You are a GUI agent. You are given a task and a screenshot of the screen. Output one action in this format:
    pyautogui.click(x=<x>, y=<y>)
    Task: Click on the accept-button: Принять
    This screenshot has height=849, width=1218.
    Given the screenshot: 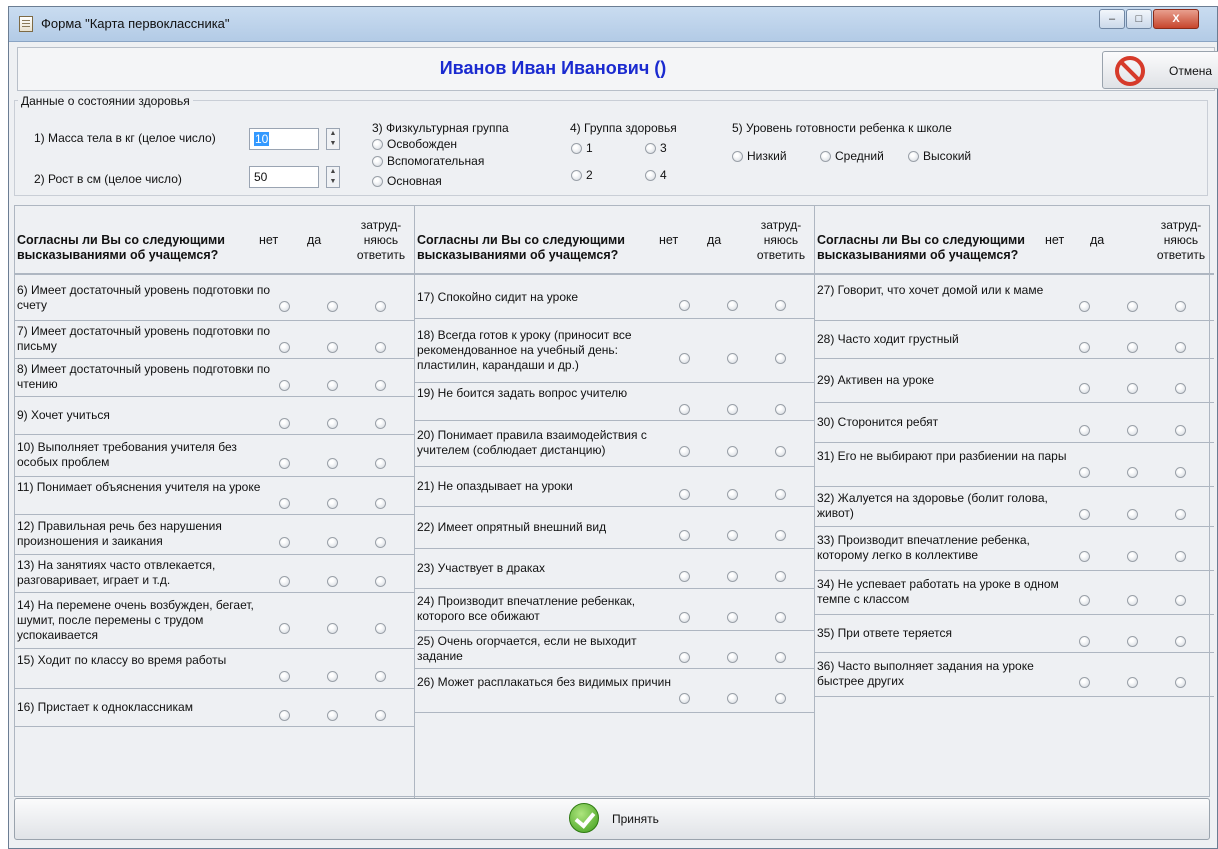 What is the action you would take?
    pyautogui.click(x=612, y=819)
    